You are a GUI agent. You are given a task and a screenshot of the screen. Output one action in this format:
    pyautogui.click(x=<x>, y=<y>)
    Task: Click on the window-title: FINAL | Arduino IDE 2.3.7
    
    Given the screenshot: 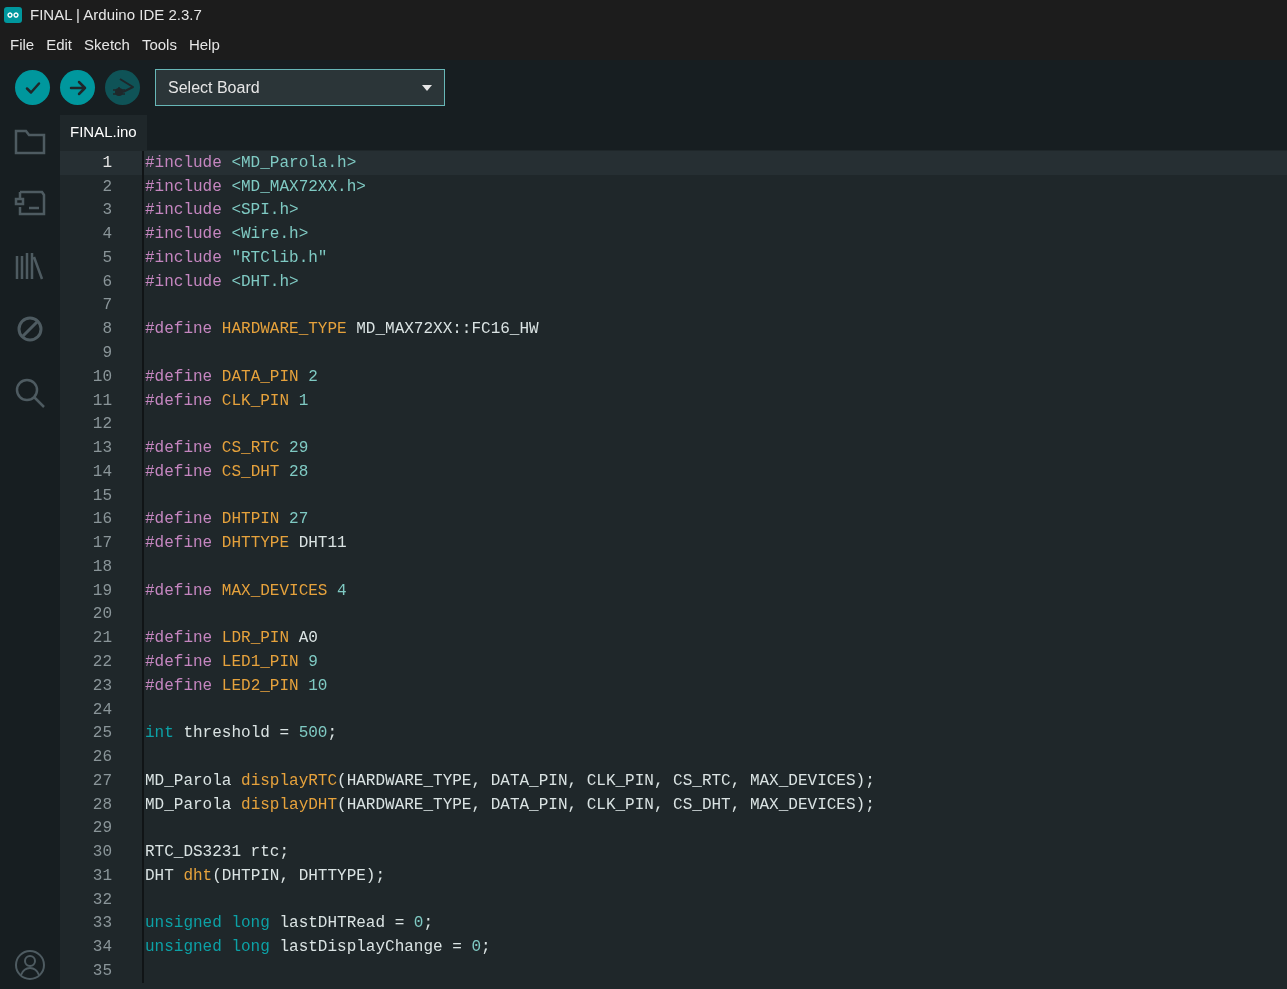 What is the action you would take?
    pyautogui.click(x=116, y=14)
    